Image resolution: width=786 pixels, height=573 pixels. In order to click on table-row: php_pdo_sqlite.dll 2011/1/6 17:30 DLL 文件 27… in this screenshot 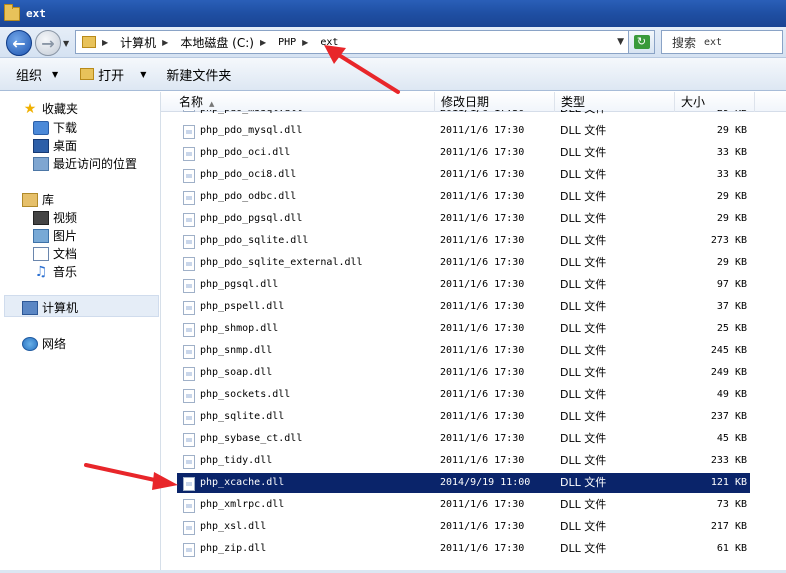, I will do `click(473, 241)`.